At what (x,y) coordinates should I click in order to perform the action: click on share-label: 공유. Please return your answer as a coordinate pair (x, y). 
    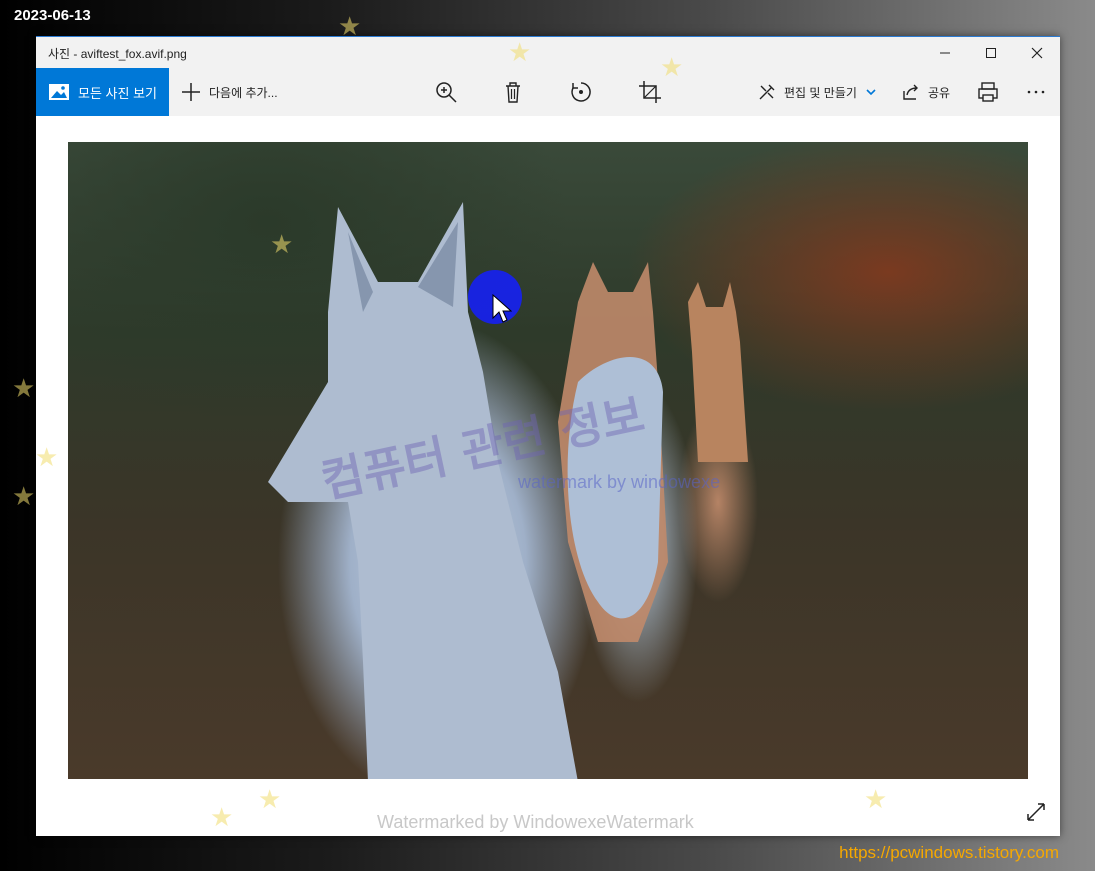
    Looking at the image, I should click on (939, 92).